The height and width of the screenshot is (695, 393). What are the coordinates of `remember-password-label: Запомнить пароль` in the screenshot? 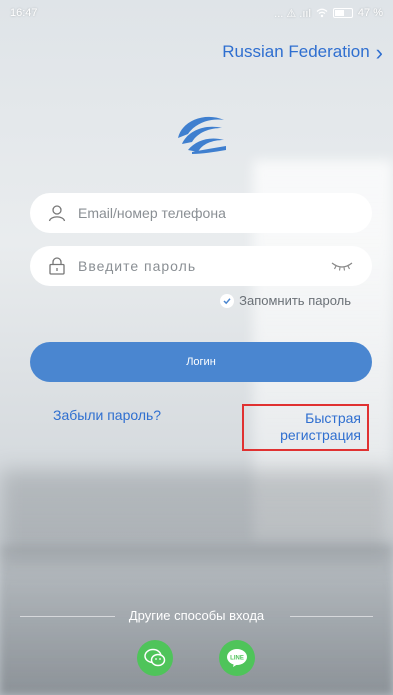 It's located at (295, 300).